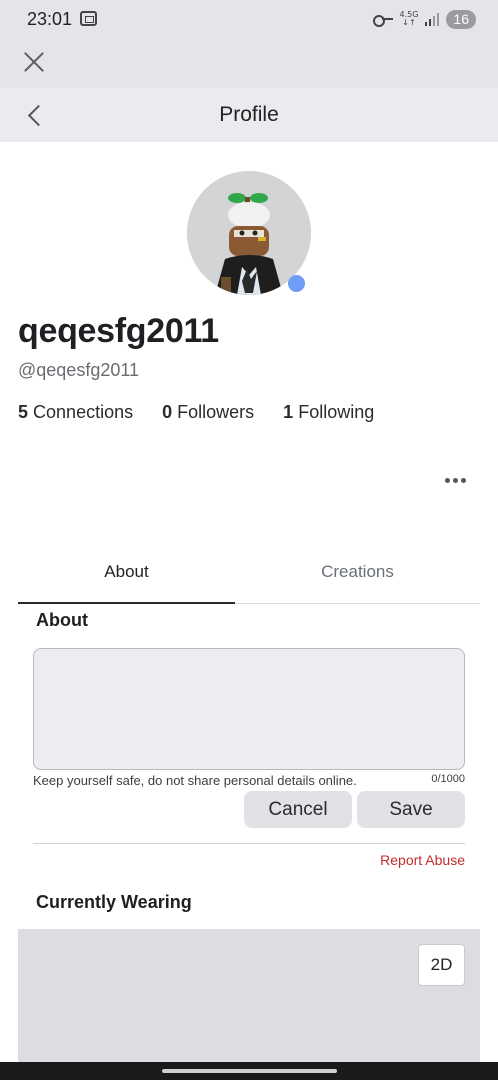 The height and width of the screenshot is (1080, 498). I want to click on battery-indicator: 16, so click(461, 19).